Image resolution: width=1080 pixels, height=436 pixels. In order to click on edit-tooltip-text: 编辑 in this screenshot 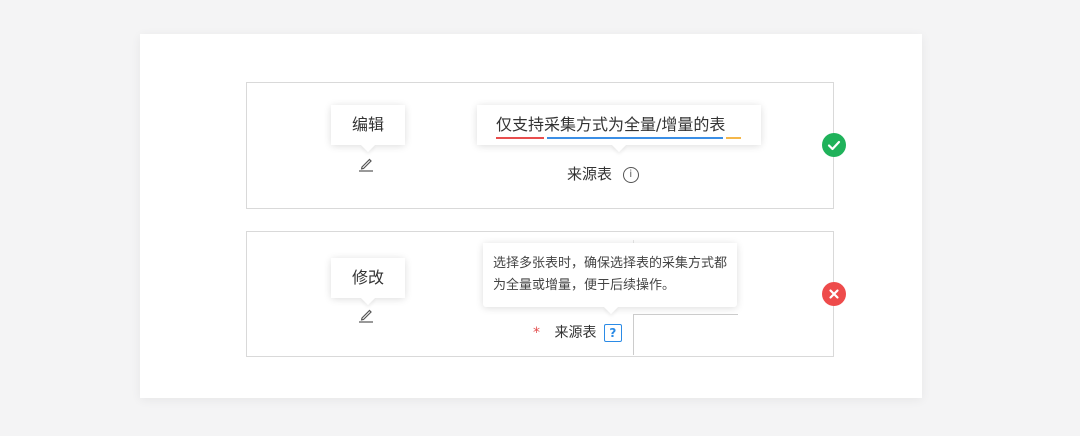, I will do `click(368, 125)`.